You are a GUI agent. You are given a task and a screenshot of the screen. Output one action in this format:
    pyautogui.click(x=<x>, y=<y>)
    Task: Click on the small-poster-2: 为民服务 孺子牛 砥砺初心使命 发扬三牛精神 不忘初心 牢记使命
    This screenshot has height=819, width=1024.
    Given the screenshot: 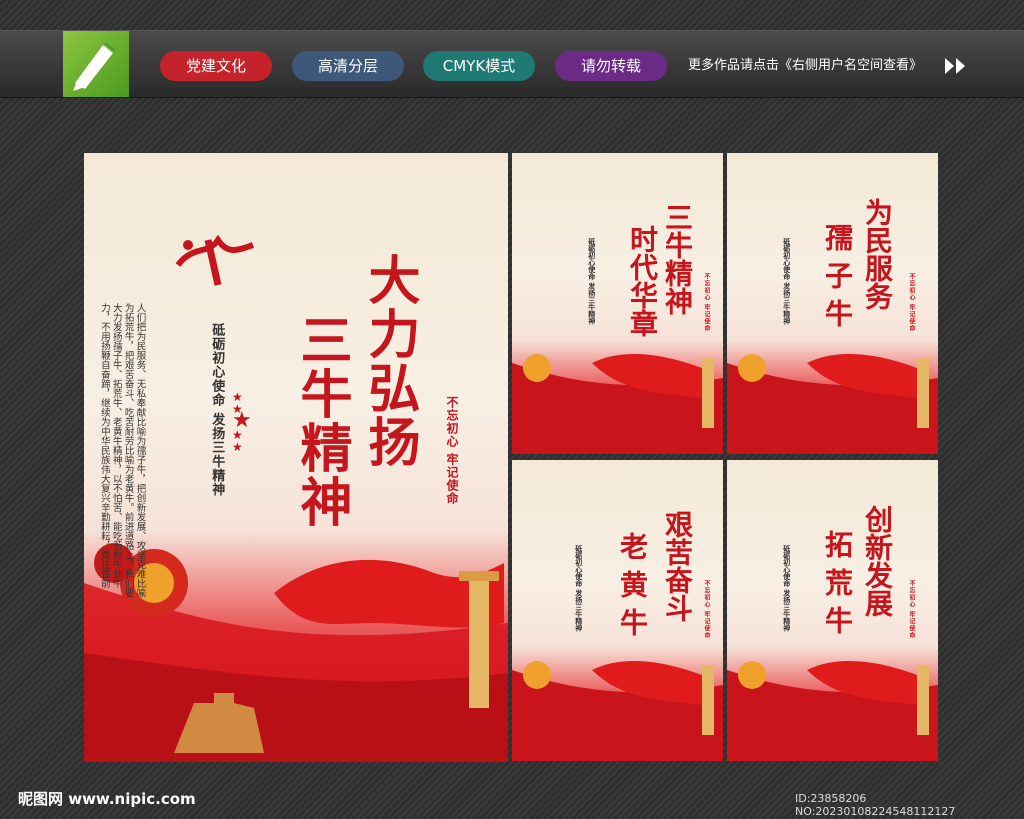 What is the action you would take?
    pyautogui.click(x=832, y=303)
    